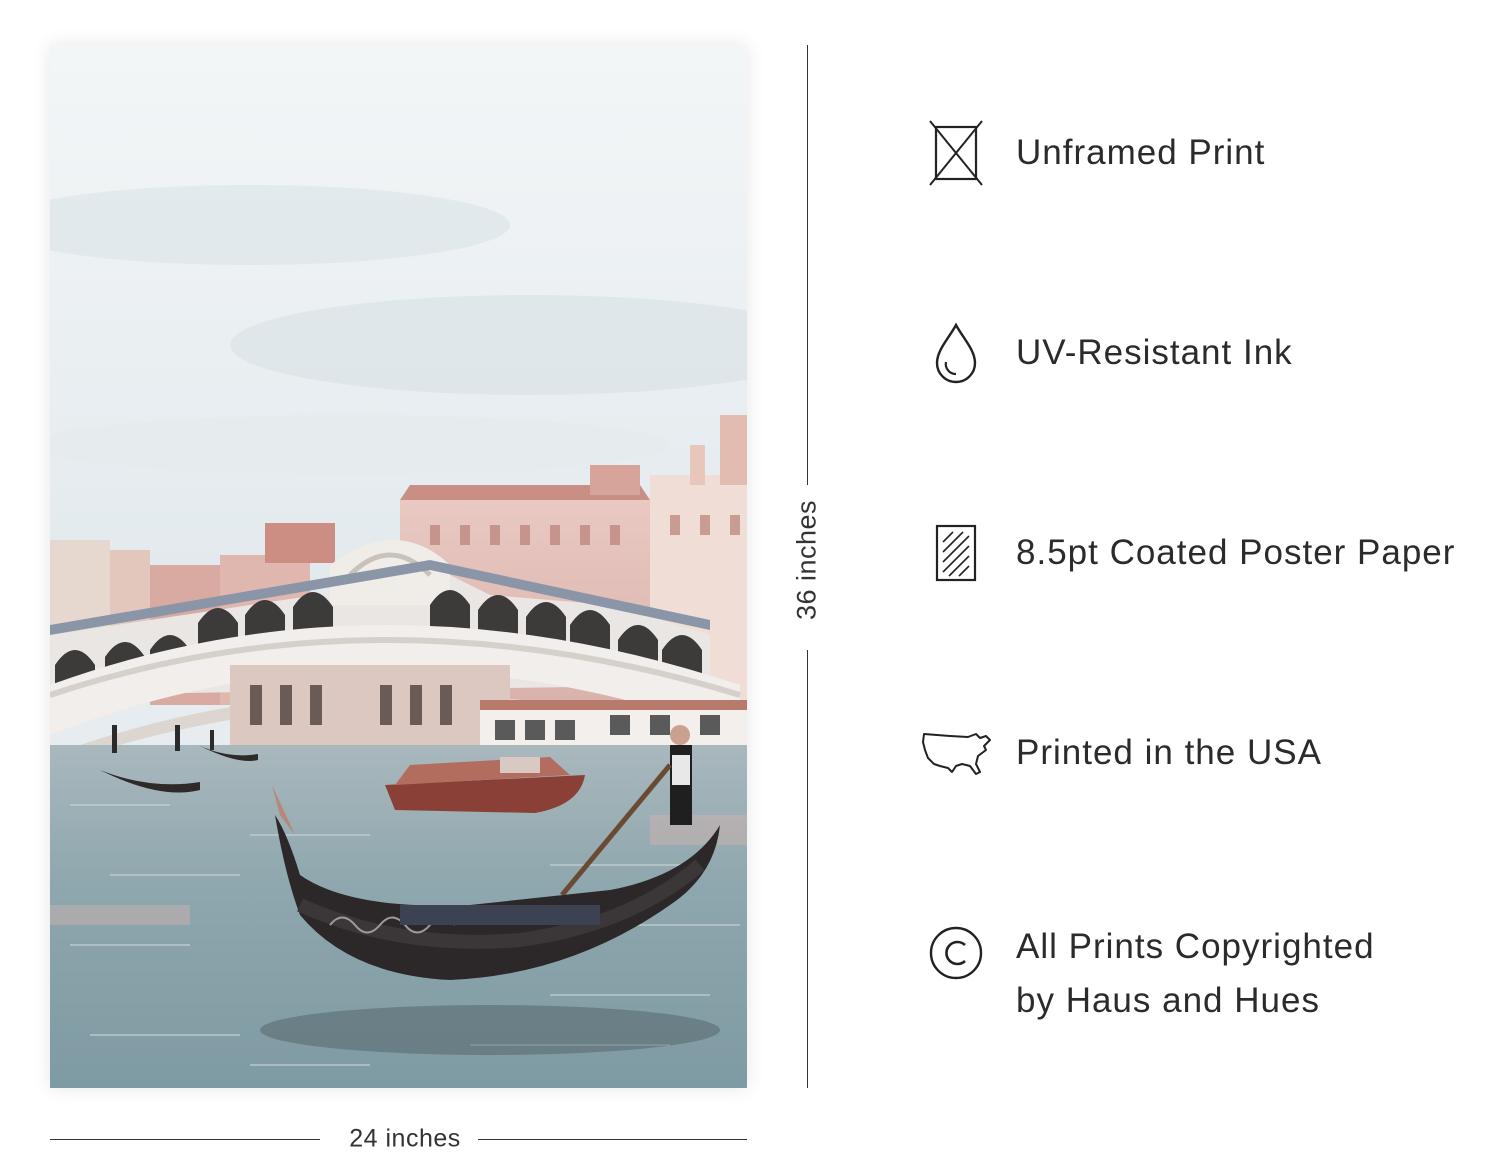 The image size is (1500, 1152). Describe the element at coordinates (956, 353) in the screenshot. I see `ink-drop-icon` at that location.